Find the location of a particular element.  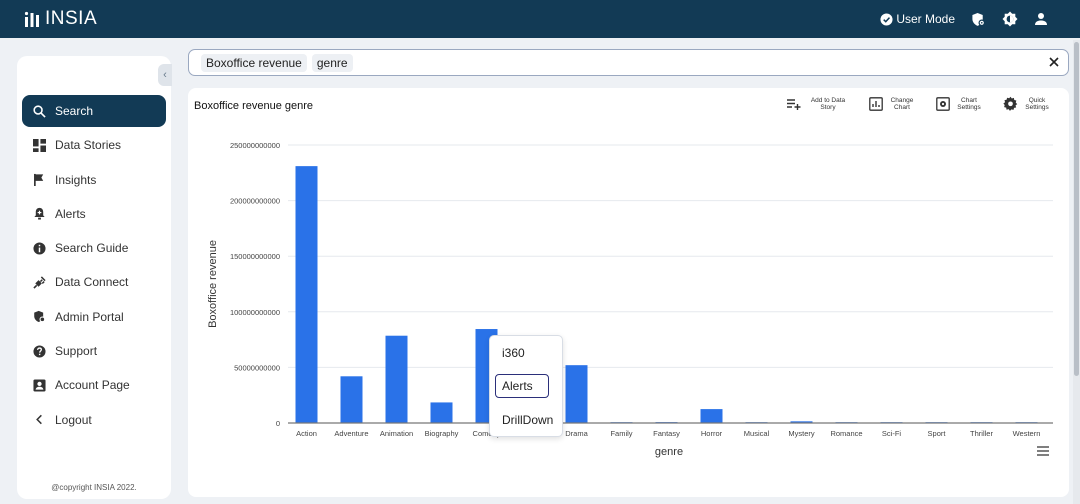

sidebar-item-label: Account Page is located at coordinates (92, 385).